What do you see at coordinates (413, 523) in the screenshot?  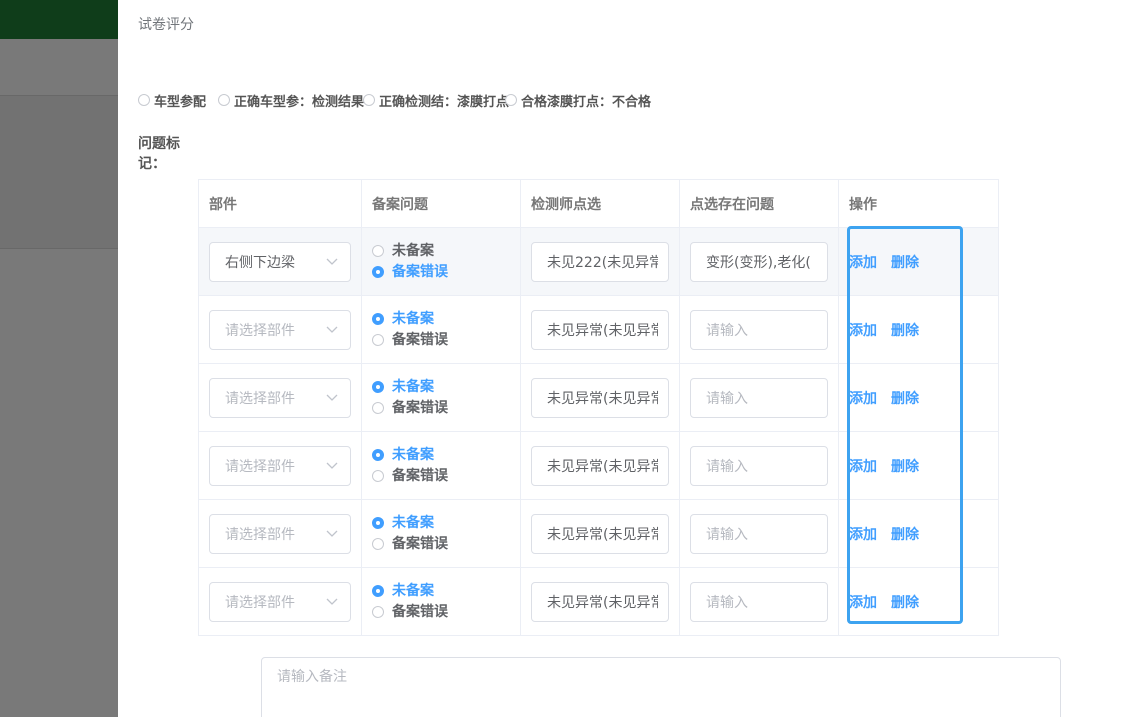 I see `radio-label: 未备案` at bounding box center [413, 523].